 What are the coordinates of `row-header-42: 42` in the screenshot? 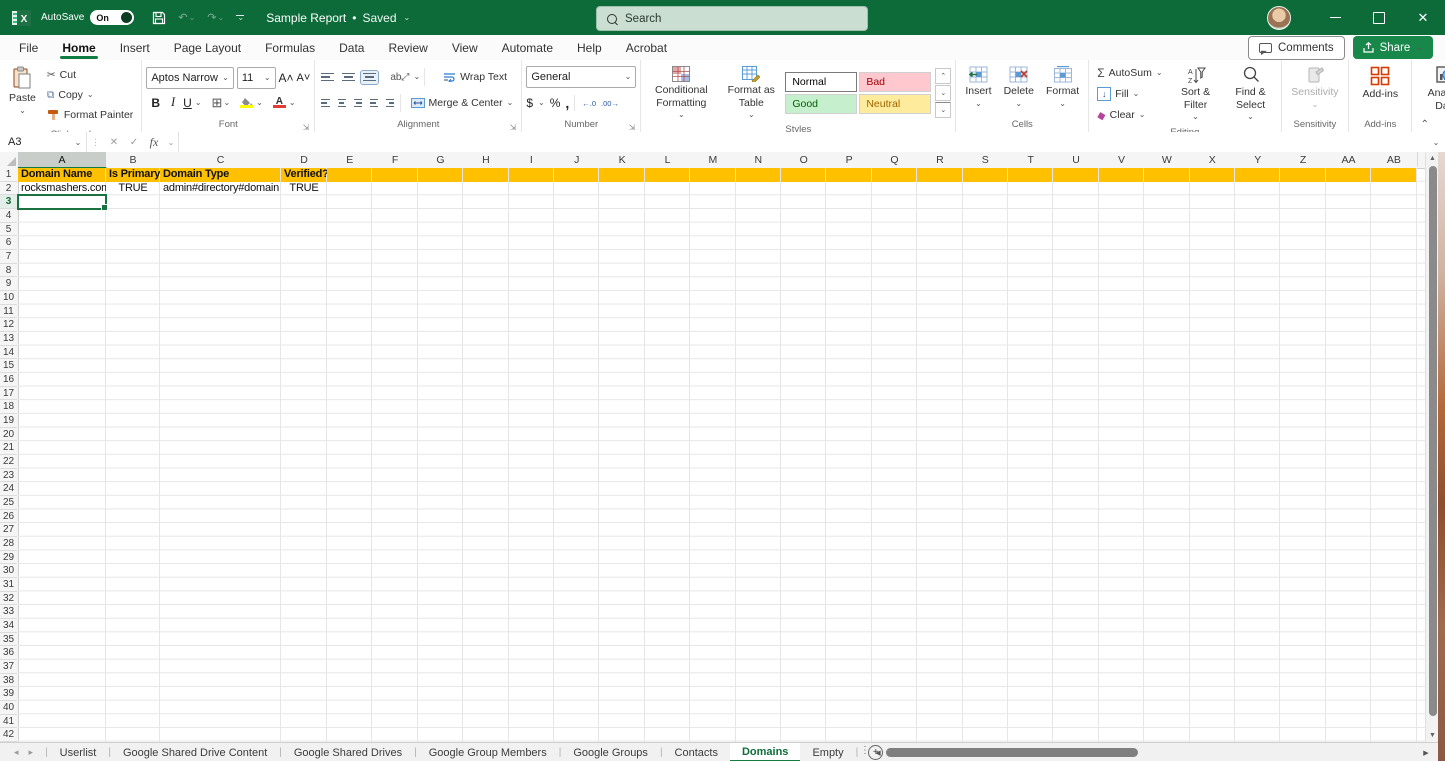 It's located at (8, 735).